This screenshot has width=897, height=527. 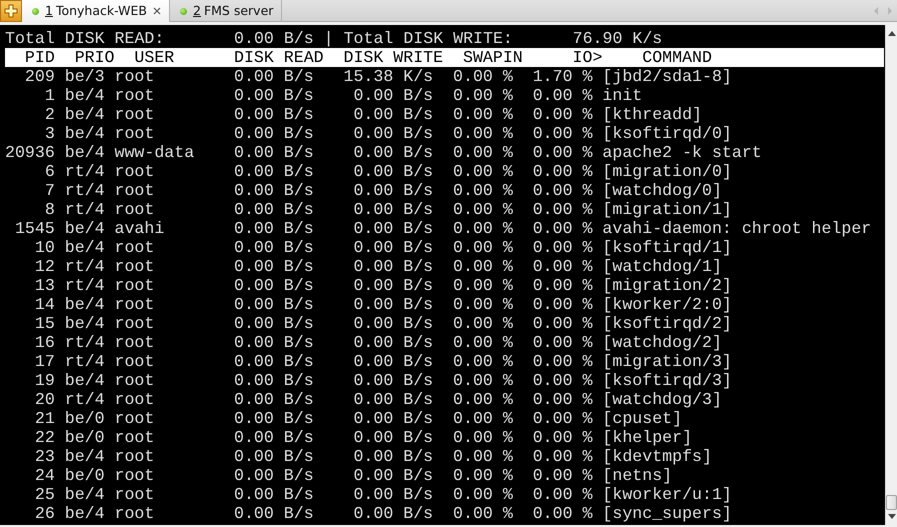 I want to click on column-header: USER, so click(x=169, y=57).